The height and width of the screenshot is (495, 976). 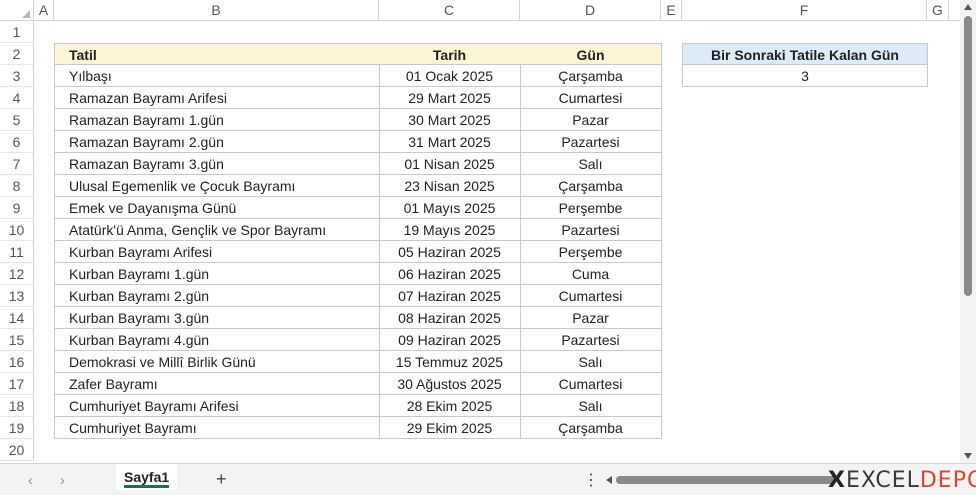 I want to click on table-cell-tatil: Ramazan Bayramı Arifesi, so click(x=217, y=98).